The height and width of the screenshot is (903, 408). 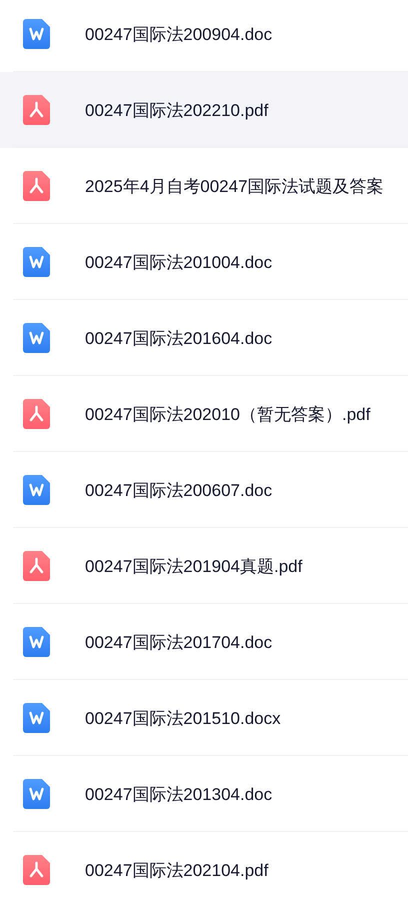 I want to click on file-row: 00247国际法201604.doc, so click(x=204, y=338).